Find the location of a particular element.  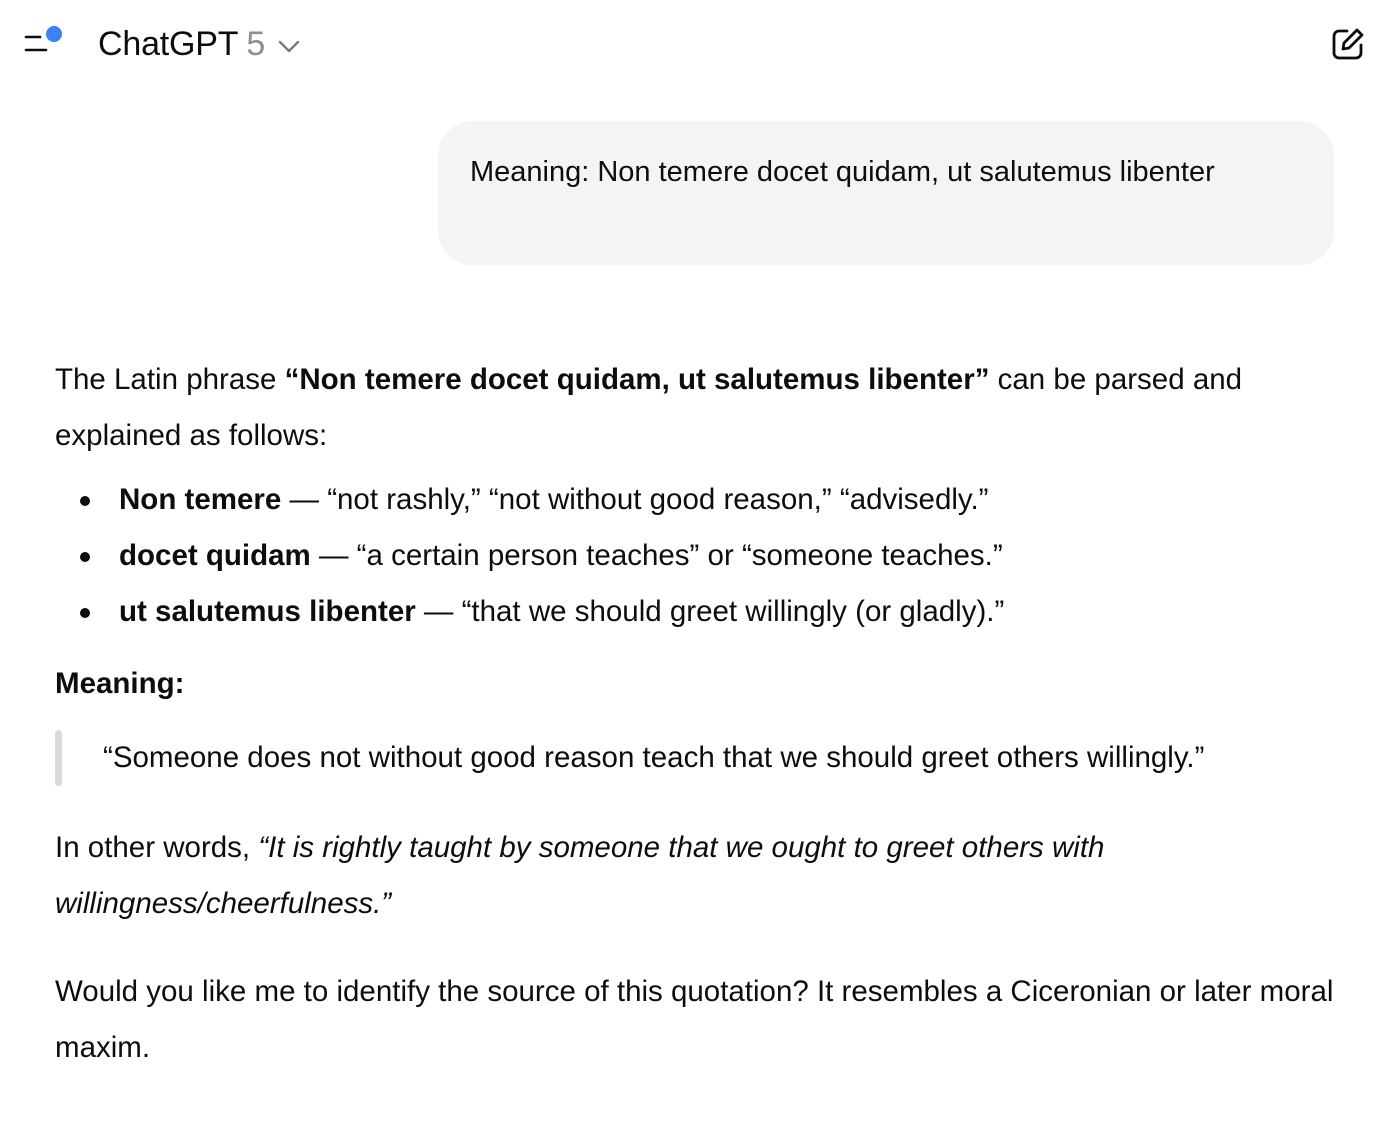

other-words-prefix: In other words, is located at coordinates (157, 847).